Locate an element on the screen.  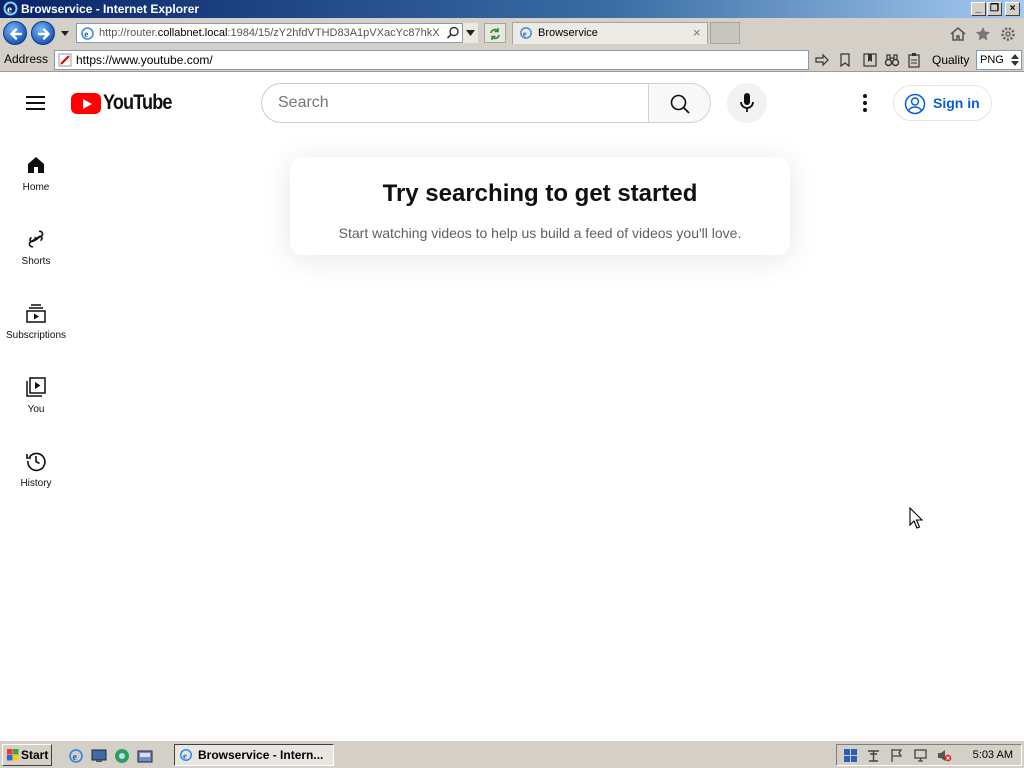
bookmark-icon is located at coordinates (845, 60).